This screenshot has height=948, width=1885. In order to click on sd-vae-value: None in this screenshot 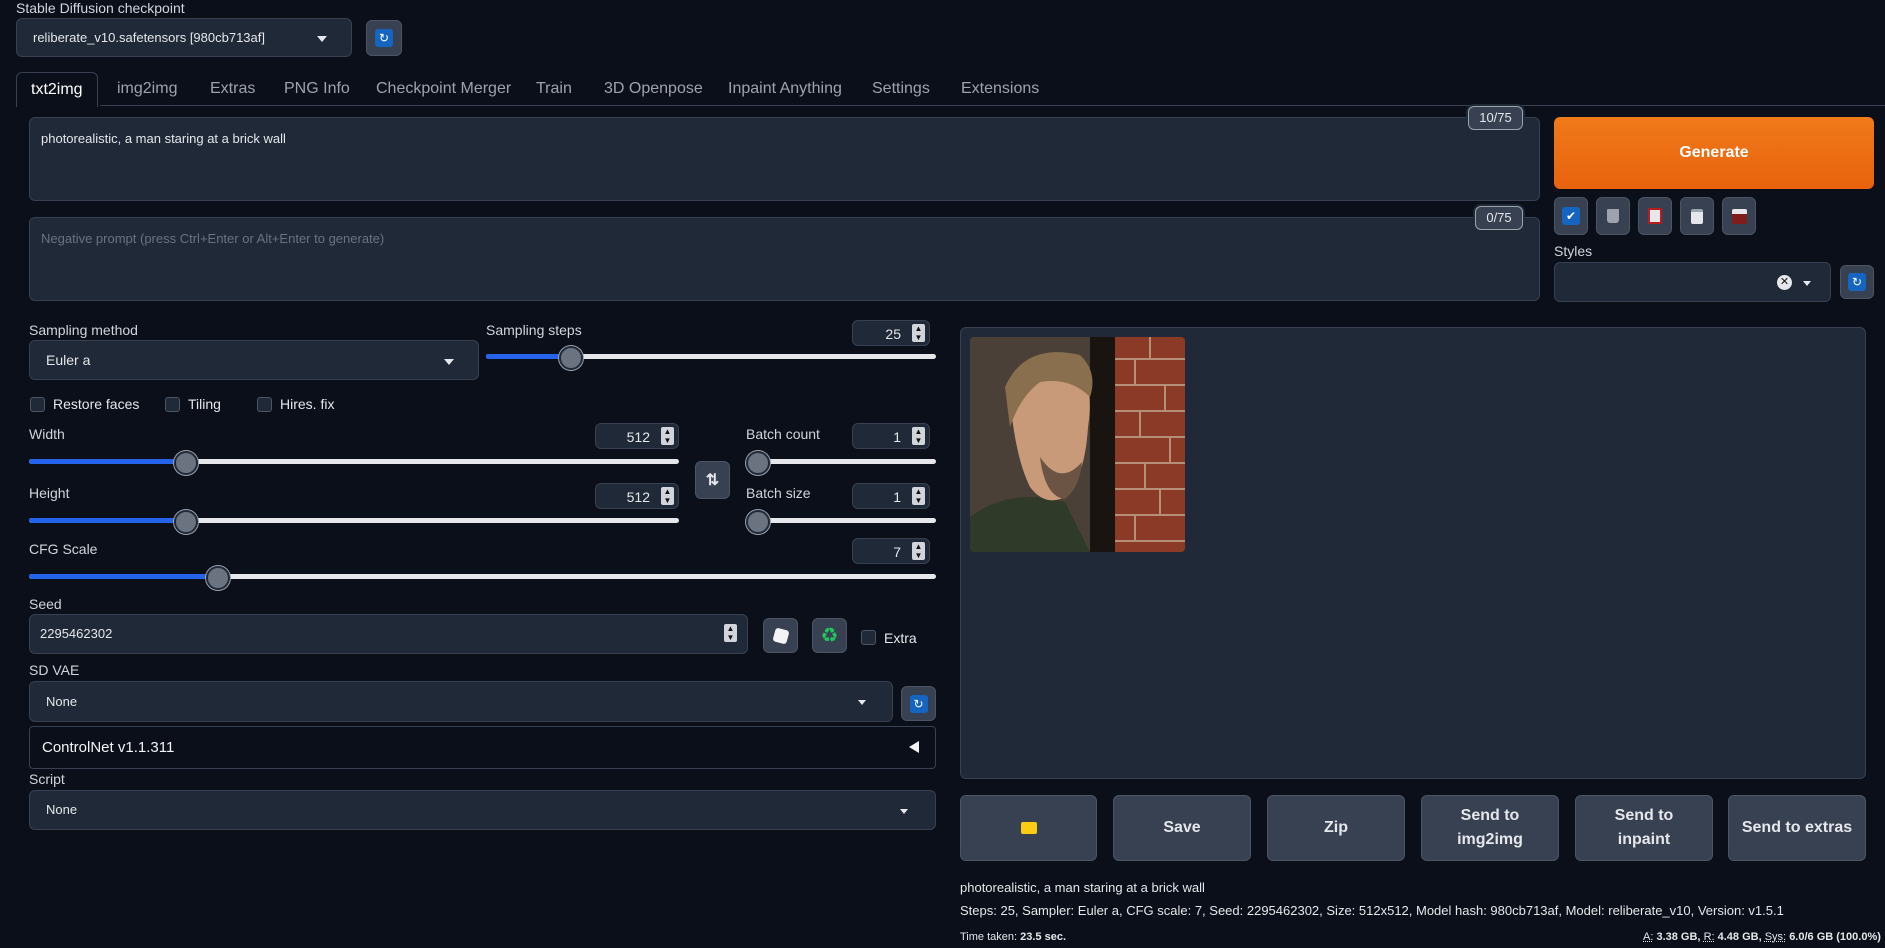, I will do `click(62, 701)`.